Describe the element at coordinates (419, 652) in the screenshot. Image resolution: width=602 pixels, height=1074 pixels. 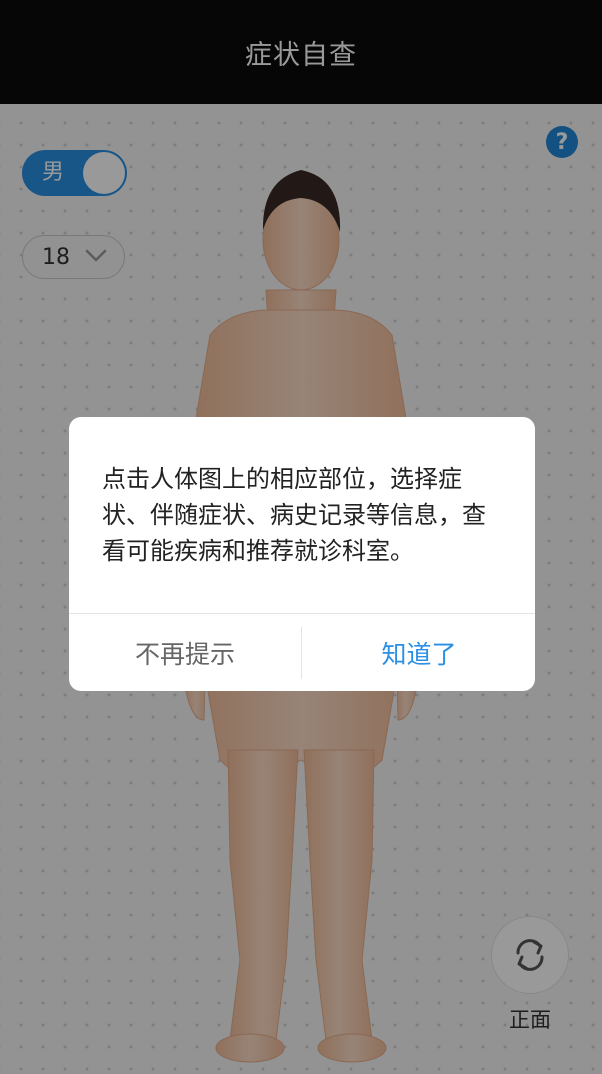
I see `got-it-button: 知道了` at that location.